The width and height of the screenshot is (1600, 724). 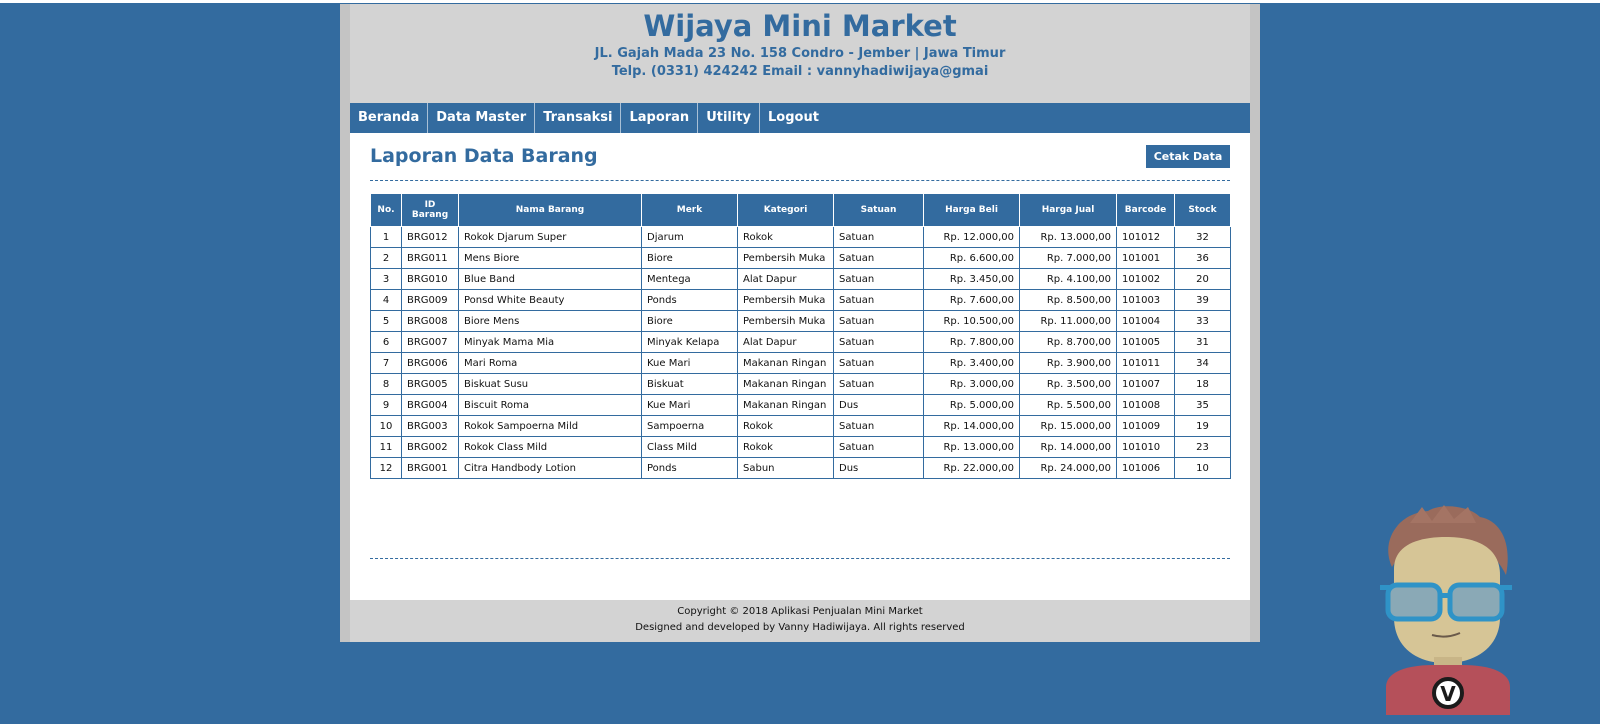 What do you see at coordinates (430, 210) in the screenshot?
I see `col-header-id-barang: ID Barang` at bounding box center [430, 210].